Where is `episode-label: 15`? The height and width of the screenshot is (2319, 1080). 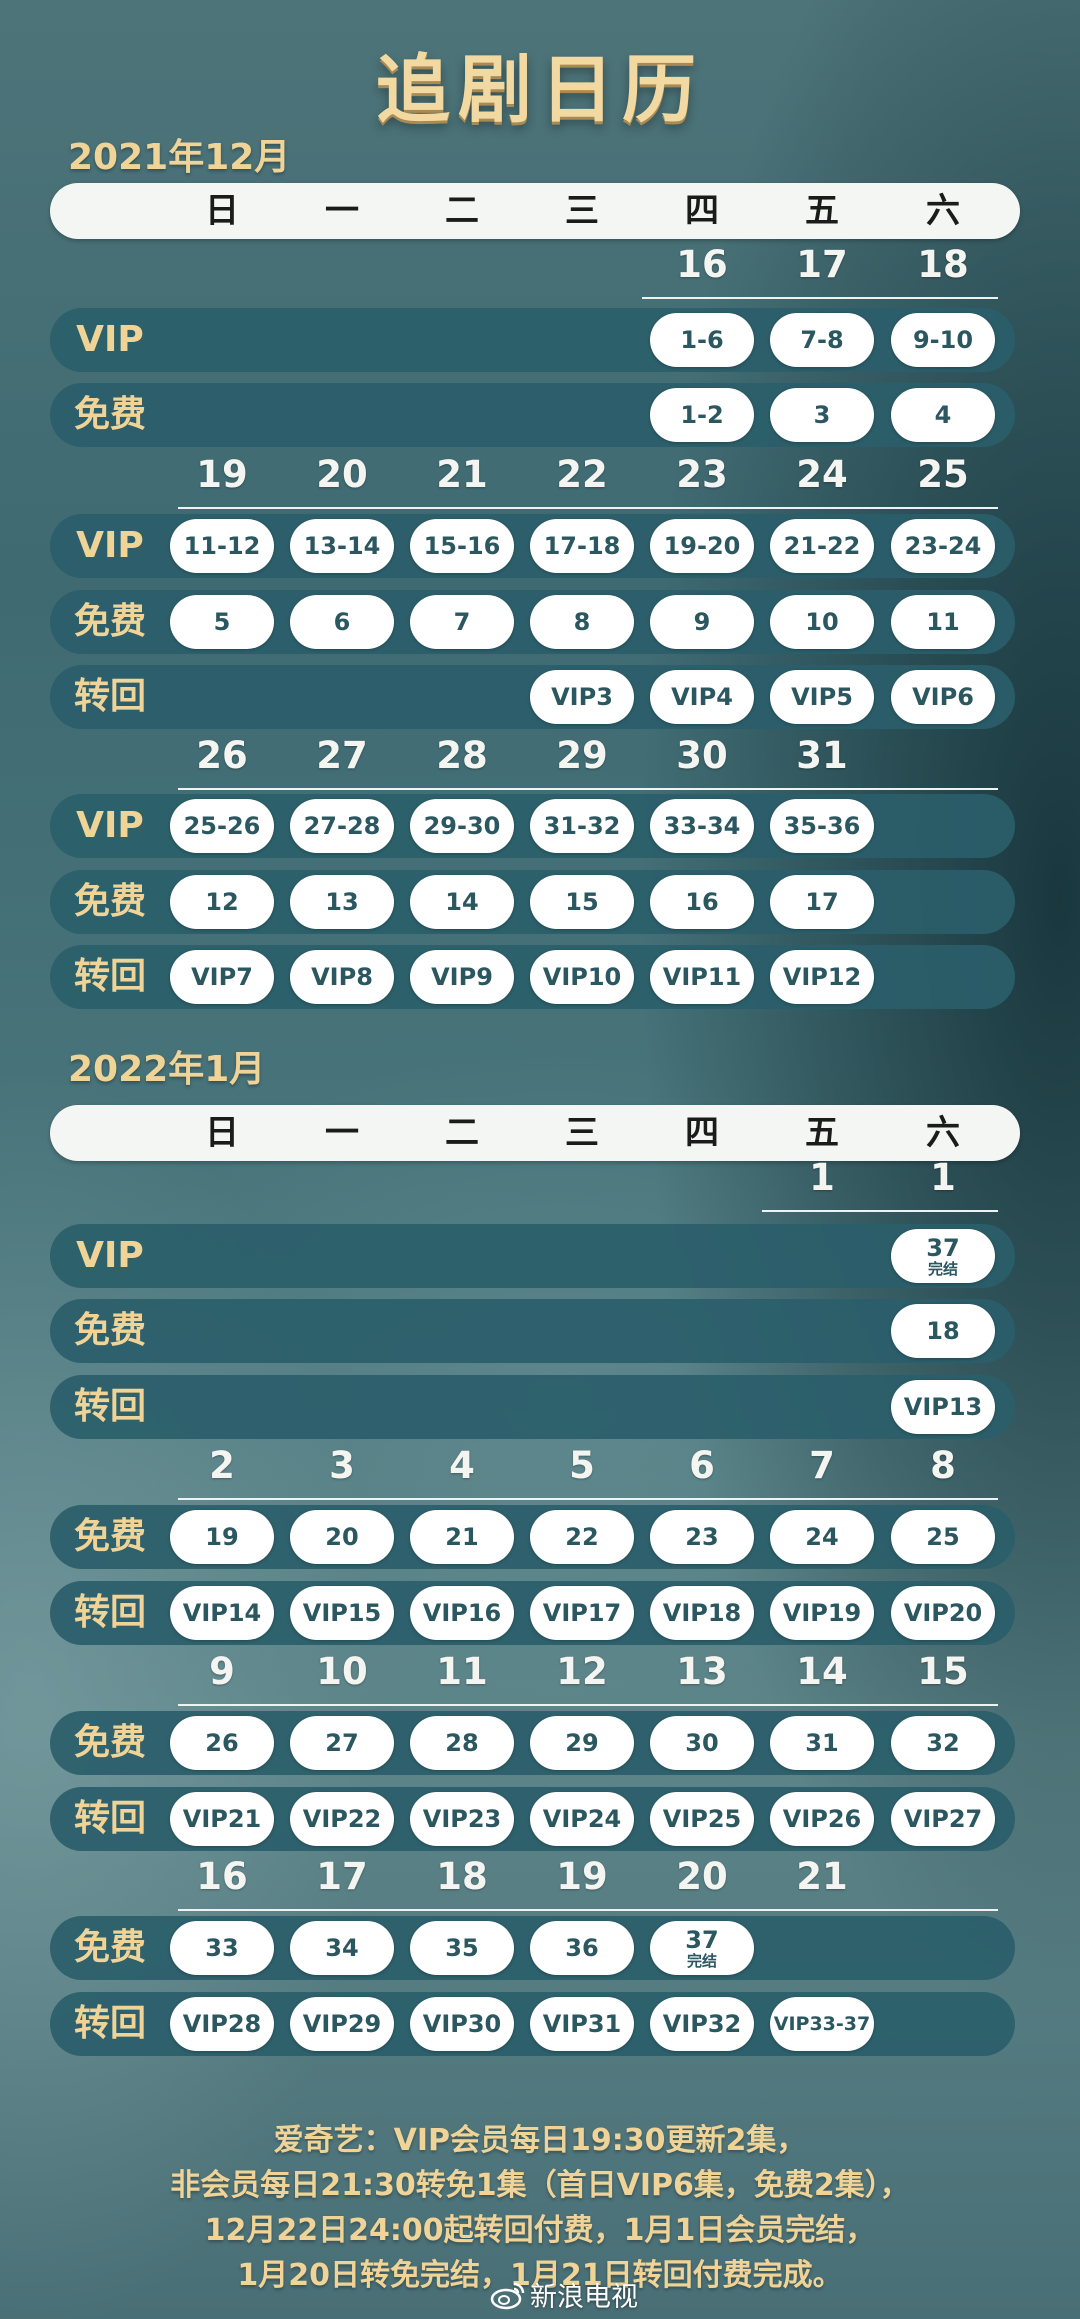
episode-label: 15 is located at coordinates (582, 902).